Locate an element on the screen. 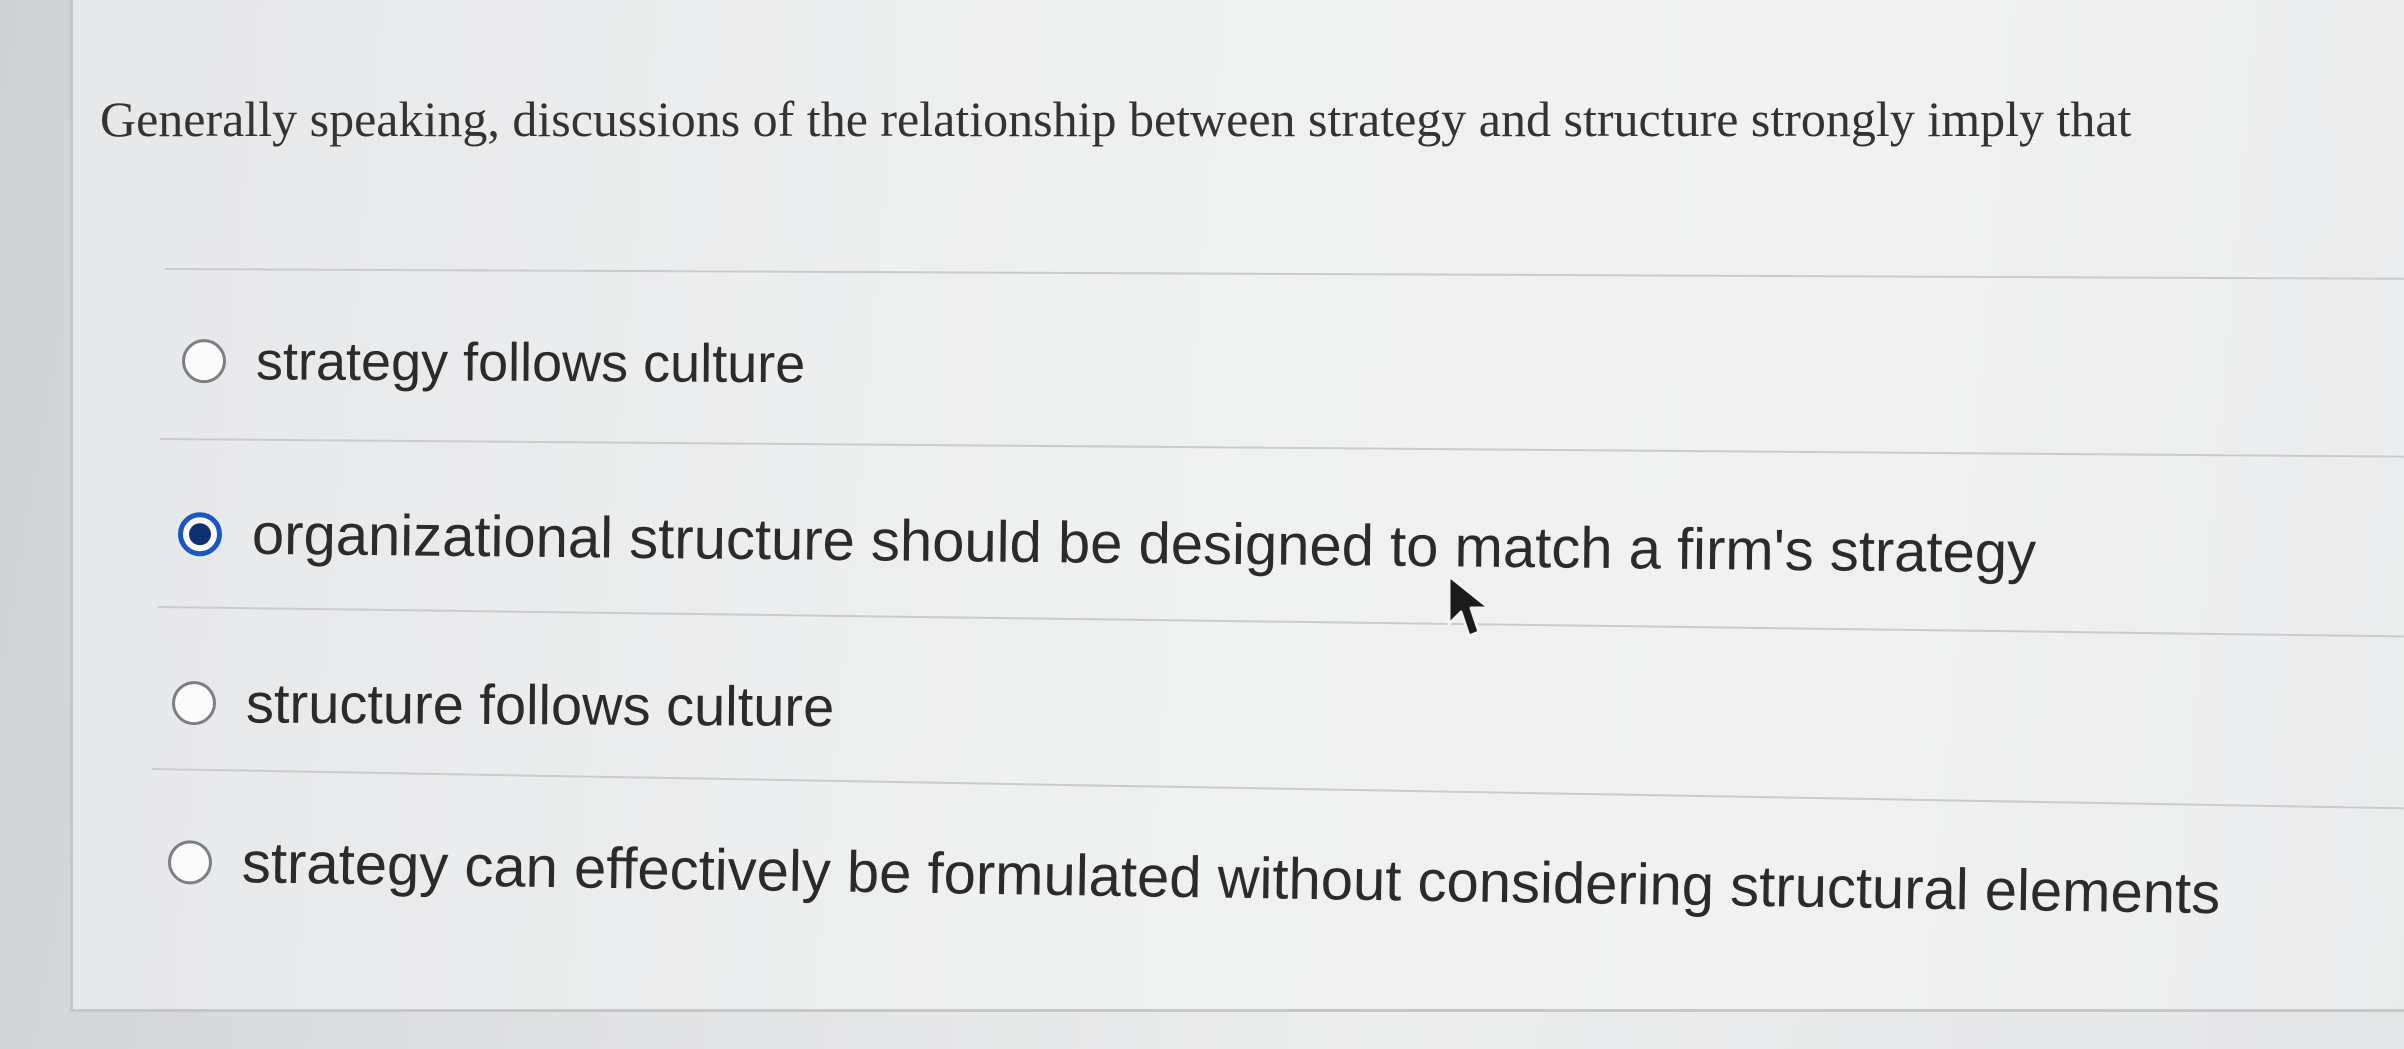  radio-button-selected is located at coordinates (200, 533).